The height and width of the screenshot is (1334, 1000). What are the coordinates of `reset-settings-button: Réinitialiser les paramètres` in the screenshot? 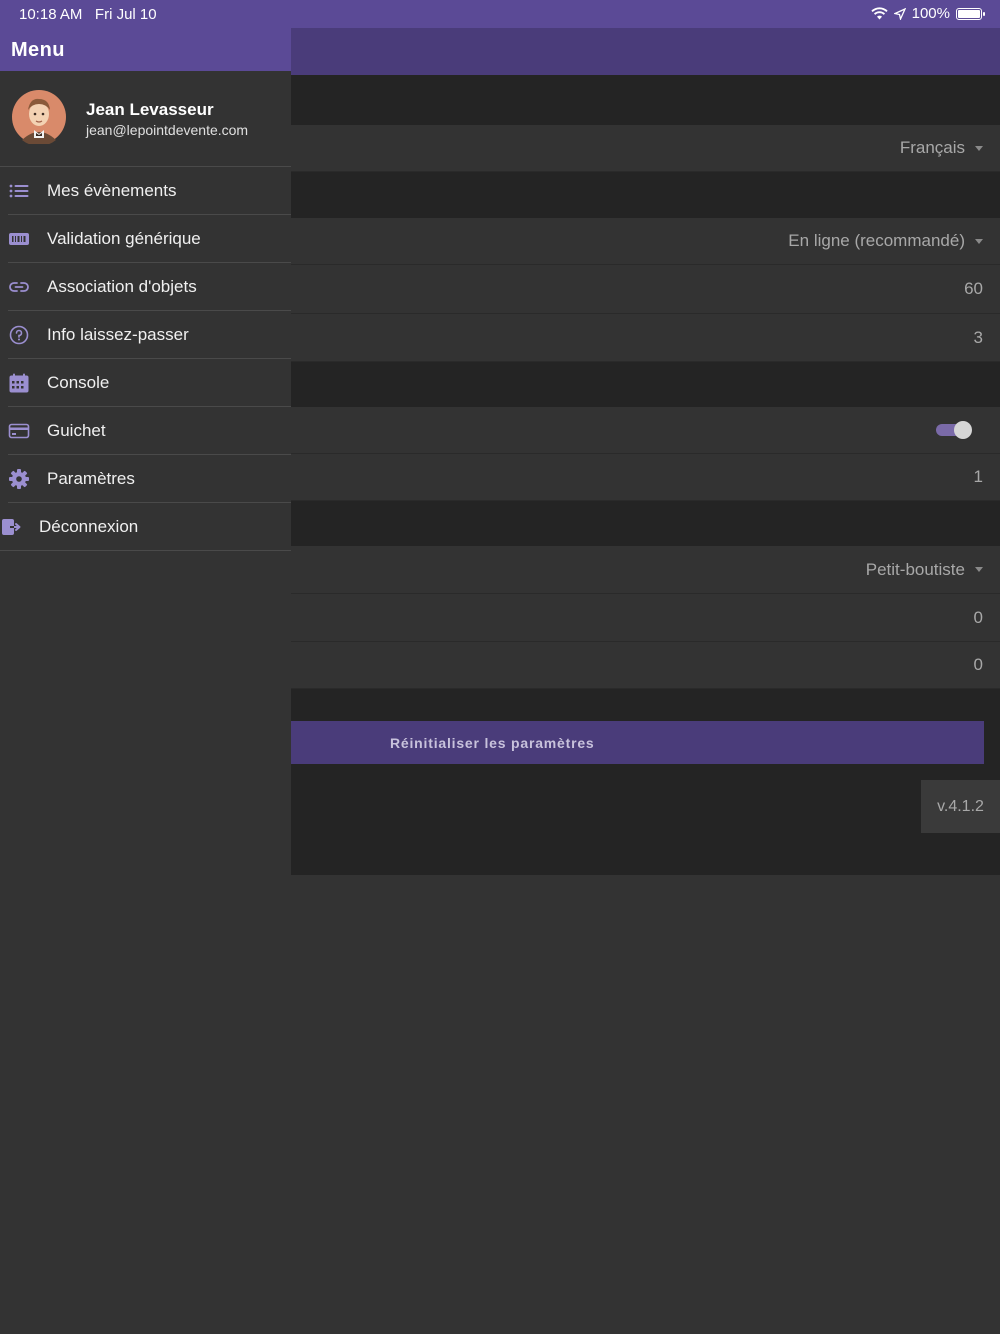 It's located at (637, 742).